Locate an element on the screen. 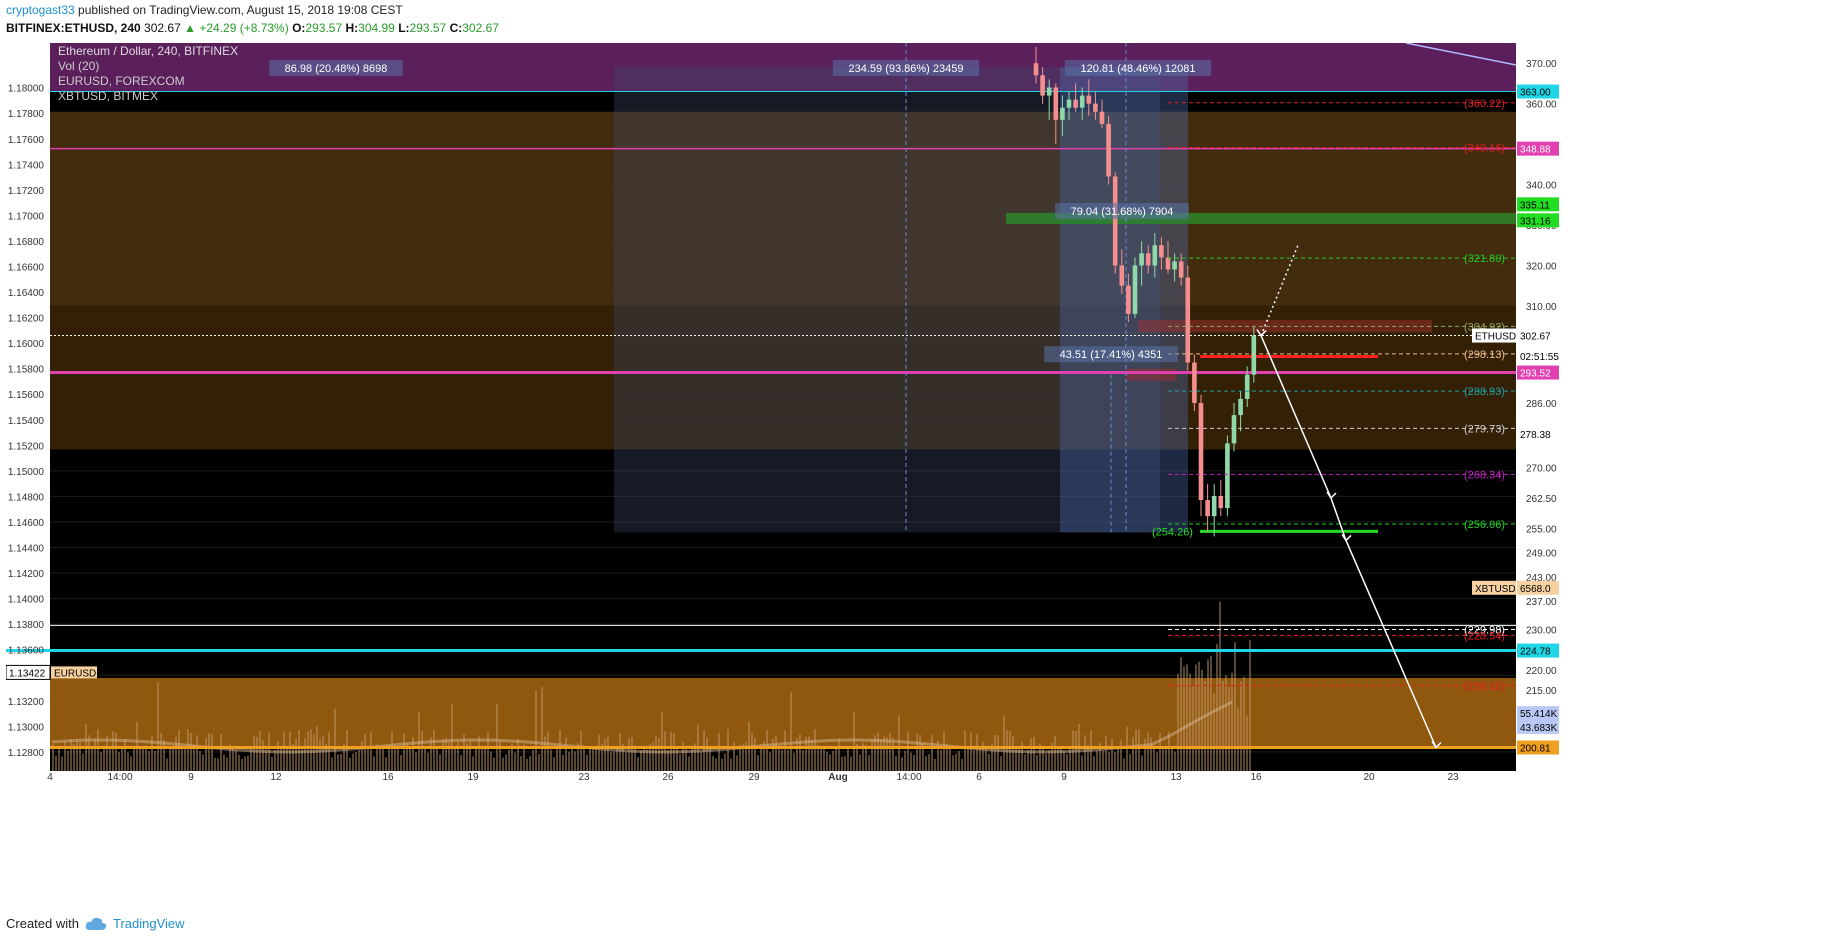  change-value: +24.29 (+8.73%) is located at coordinates (244, 28).